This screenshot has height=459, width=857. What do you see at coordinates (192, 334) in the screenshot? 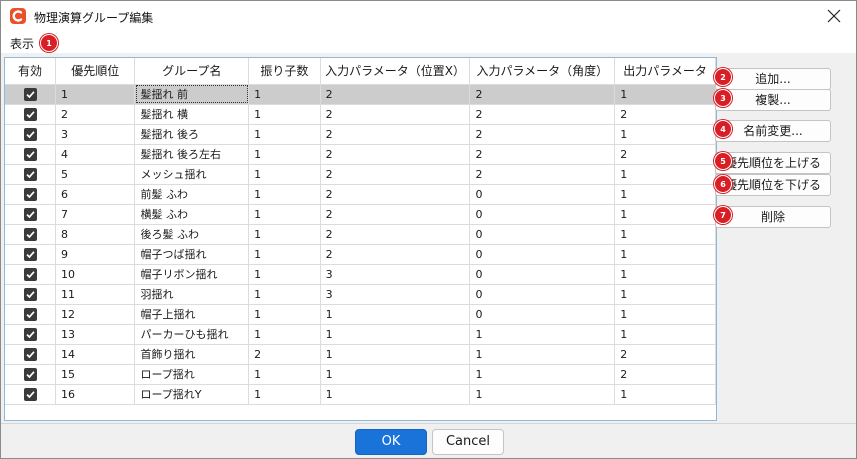
I see `group-name-cell: パーカーひも揺れ` at bounding box center [192, 334].